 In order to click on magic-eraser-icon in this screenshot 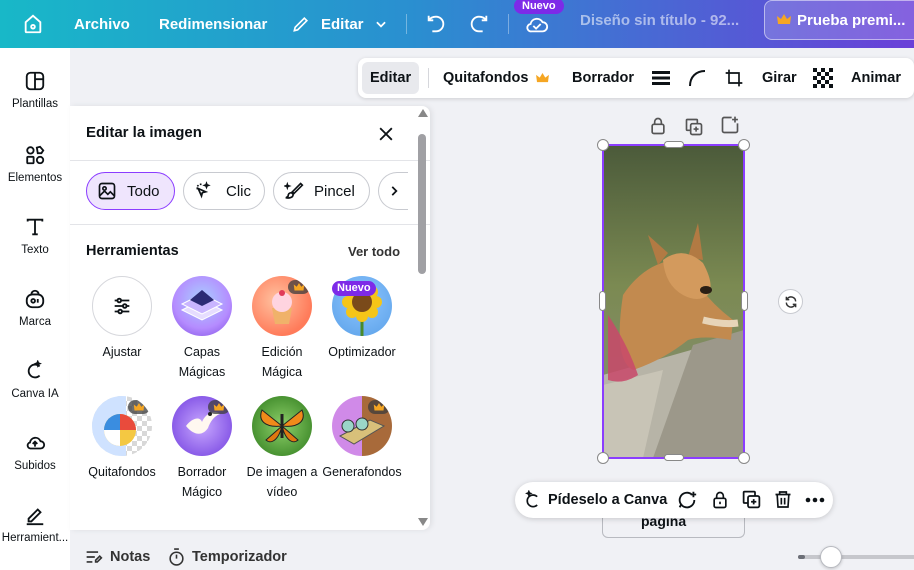, I will do `click(202, 426)`.